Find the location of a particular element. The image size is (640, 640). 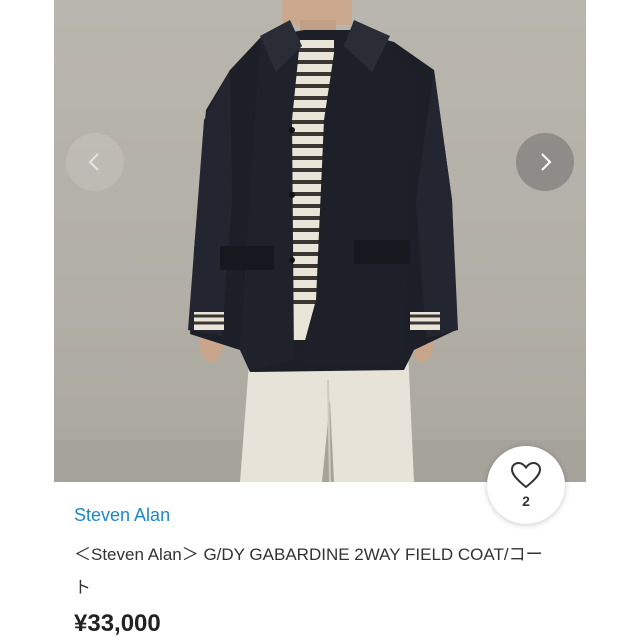

like-count: 2 is located at coordinates (526, 501).